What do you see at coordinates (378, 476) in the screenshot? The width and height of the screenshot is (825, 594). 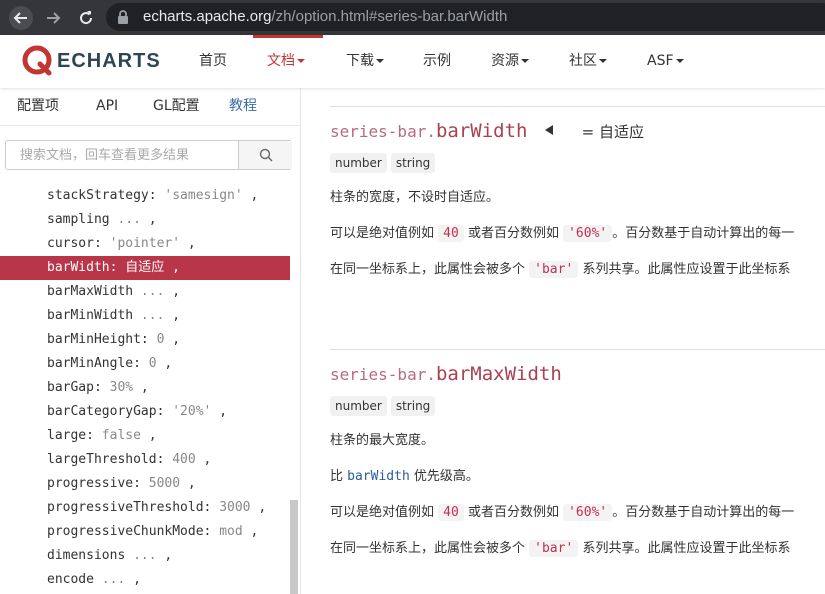 I see `barWidth-link: barWidth` at bounding box center [378, 476].